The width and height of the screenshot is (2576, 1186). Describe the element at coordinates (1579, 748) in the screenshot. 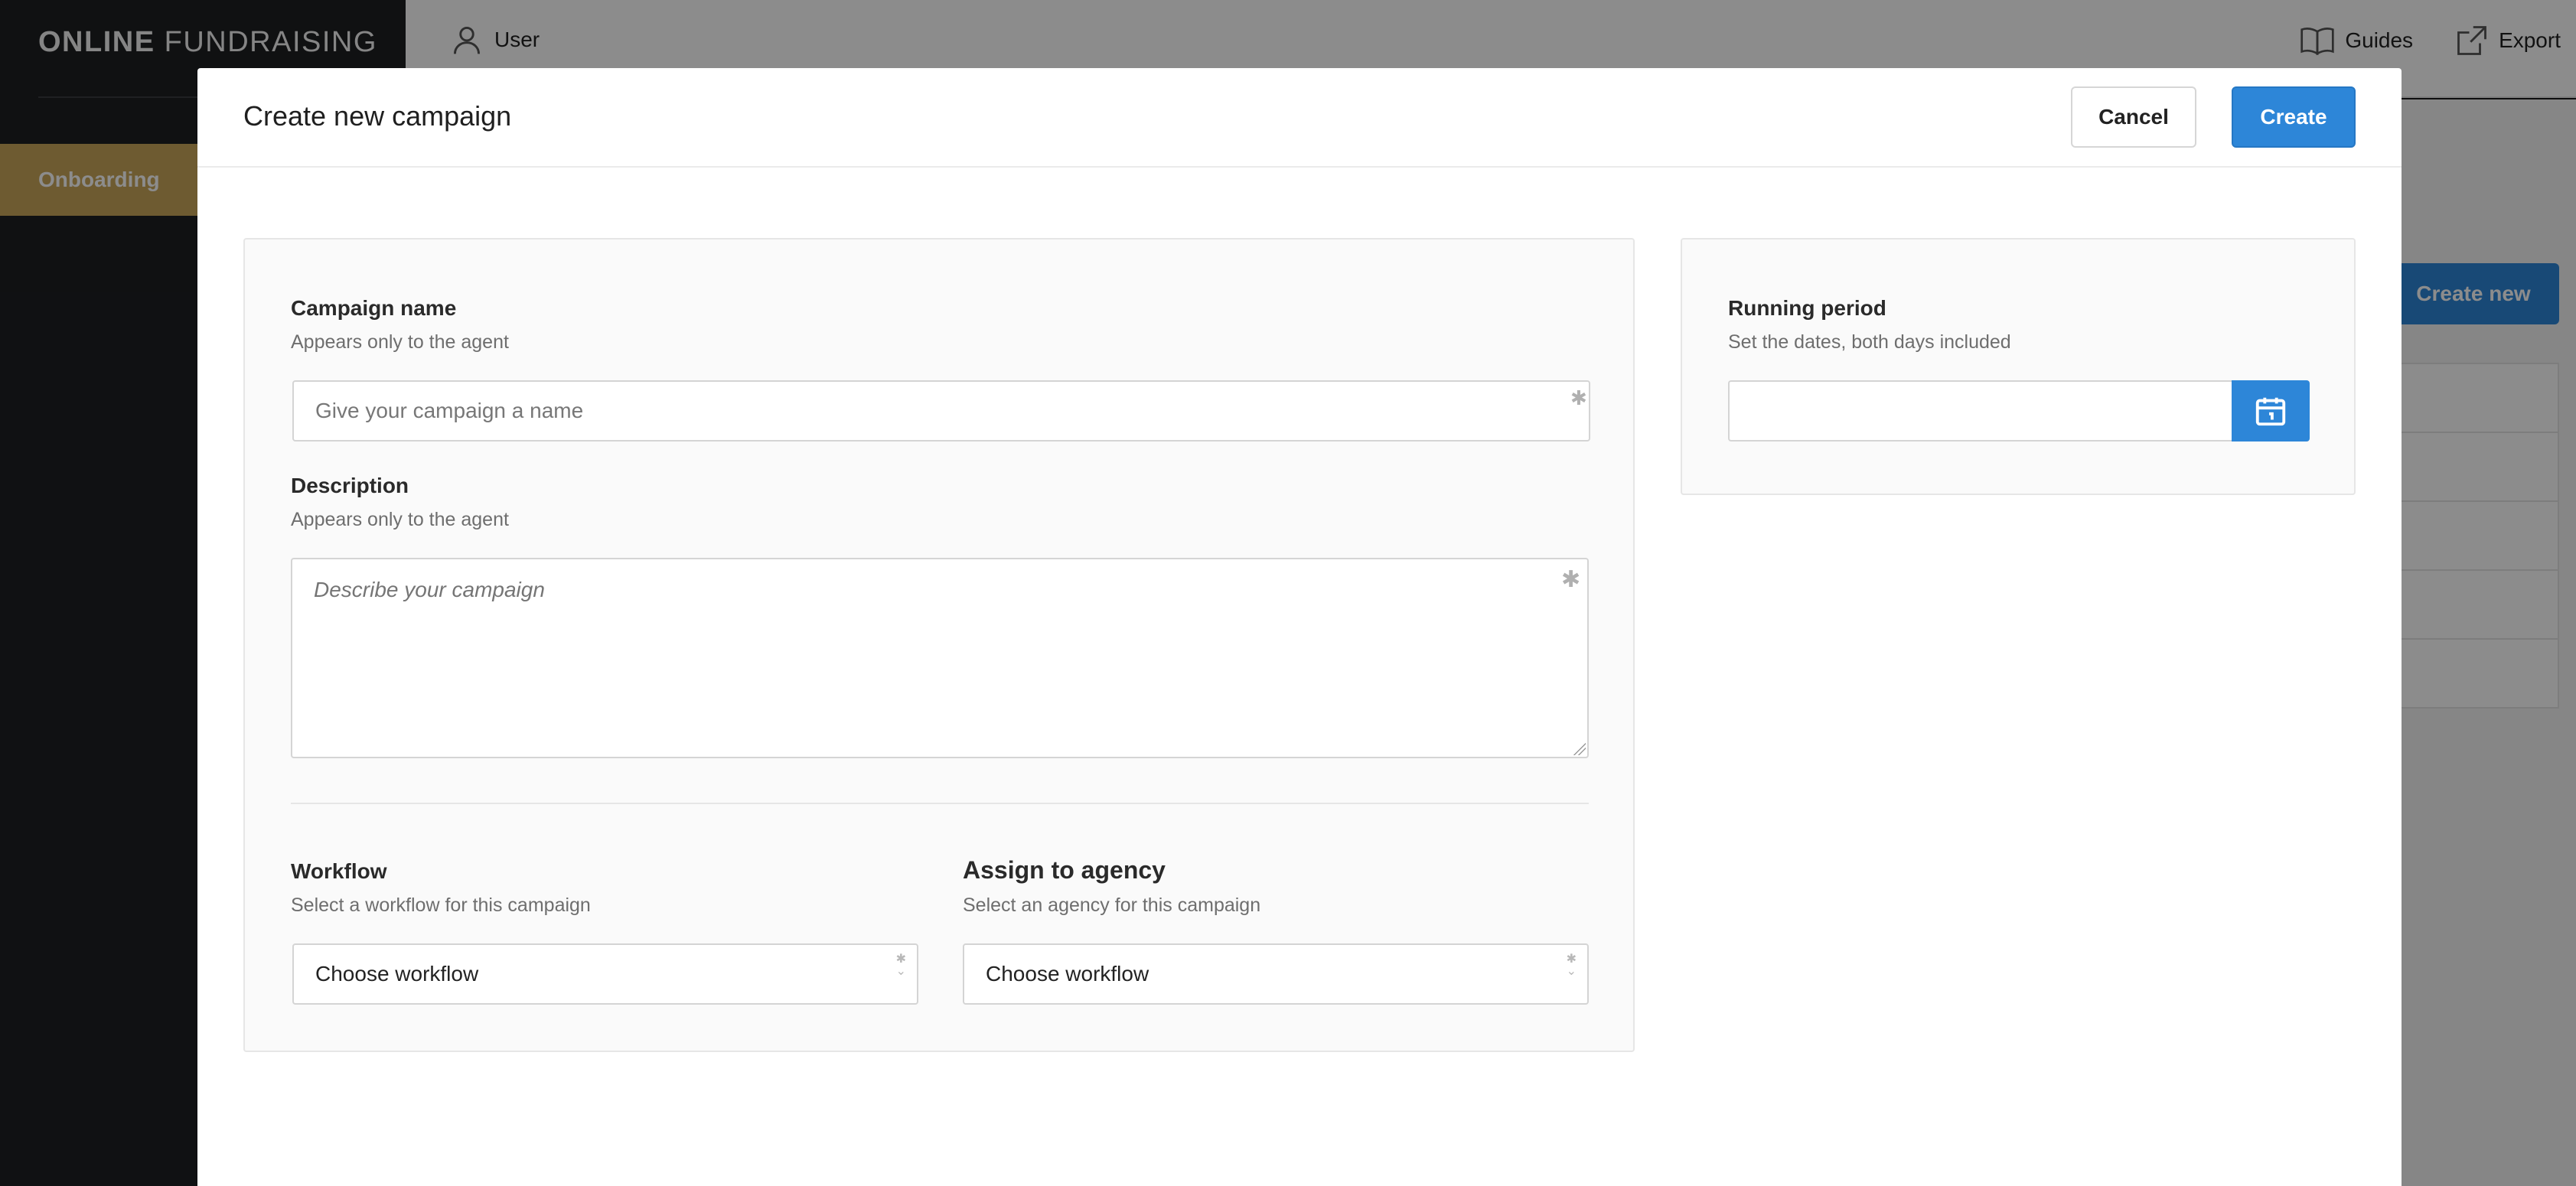

I see `resize-handle` at that location.